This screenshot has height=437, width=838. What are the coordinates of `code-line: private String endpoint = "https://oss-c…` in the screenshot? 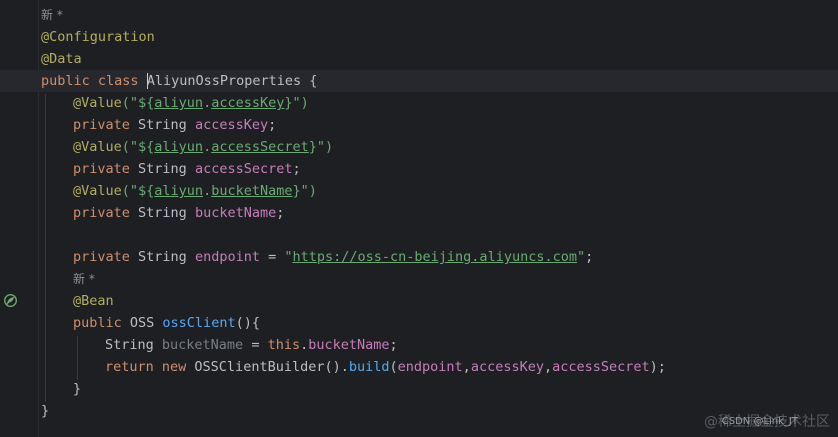 It's located at (419, 257).